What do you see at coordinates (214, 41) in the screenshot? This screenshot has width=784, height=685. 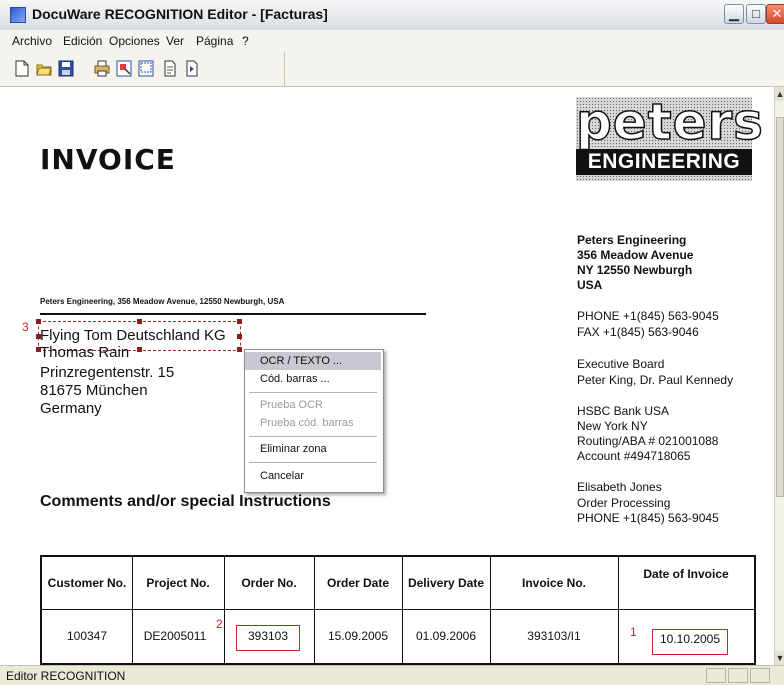 I see `menu-pagina: Página` at bounding box center [214, 41].